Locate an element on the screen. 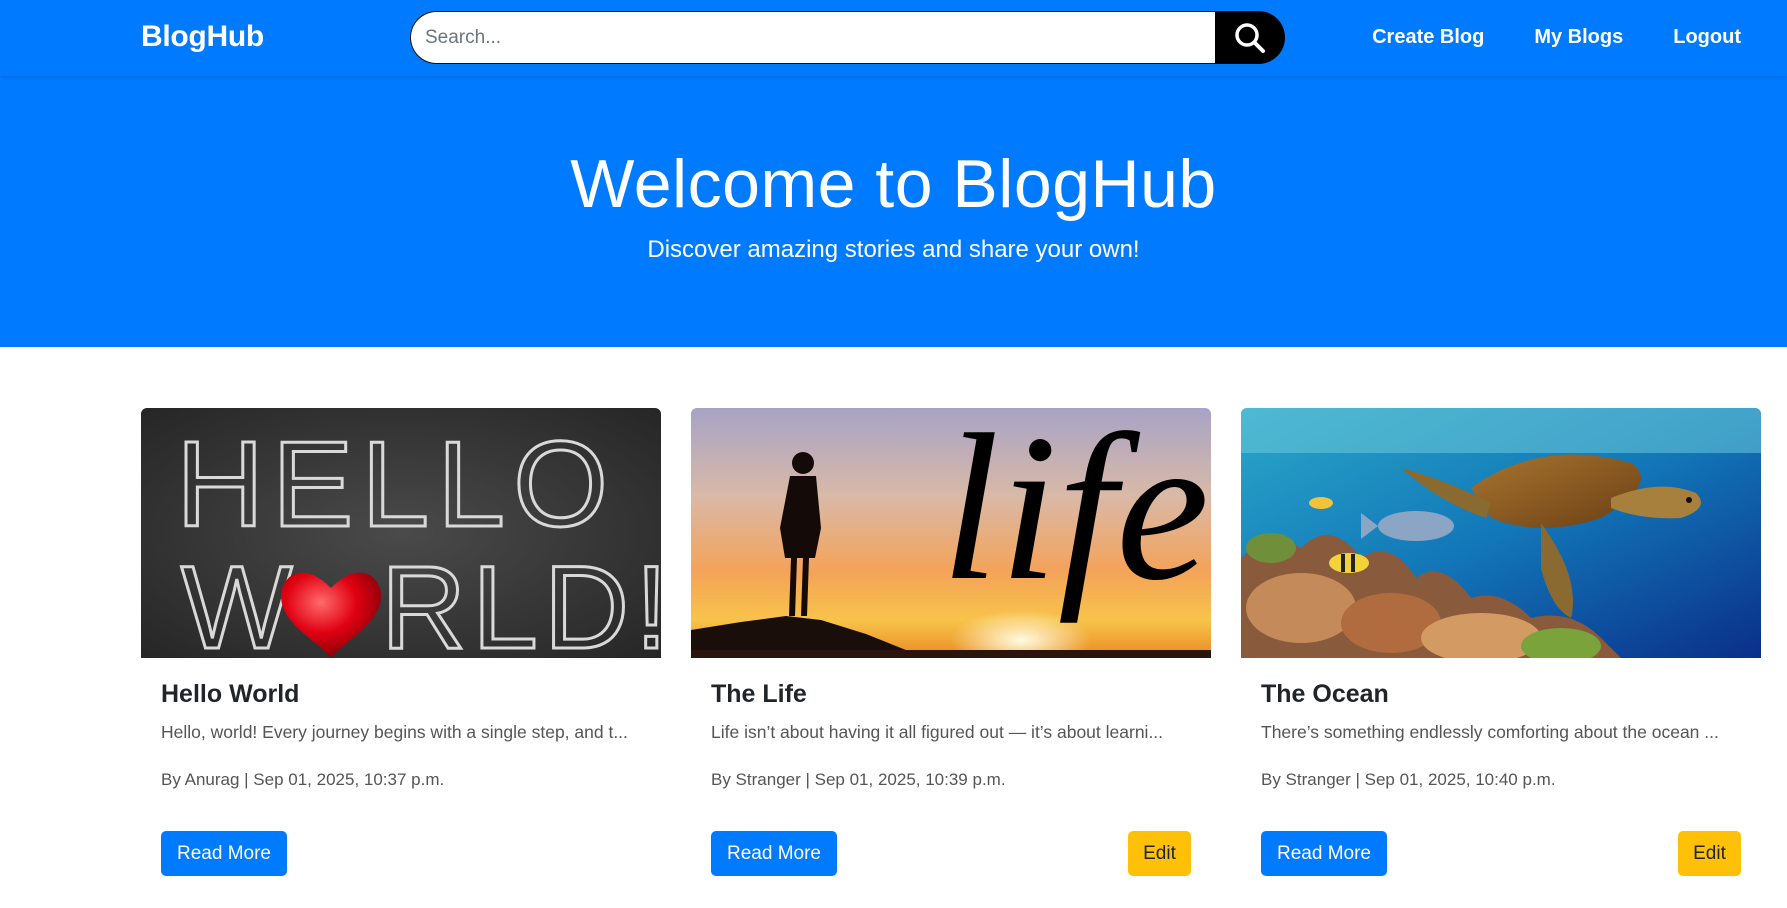 The height and width of the screenshot is (908, 1787). nav-my-blogs: My Blogs is located at coordinates (1578, 37).